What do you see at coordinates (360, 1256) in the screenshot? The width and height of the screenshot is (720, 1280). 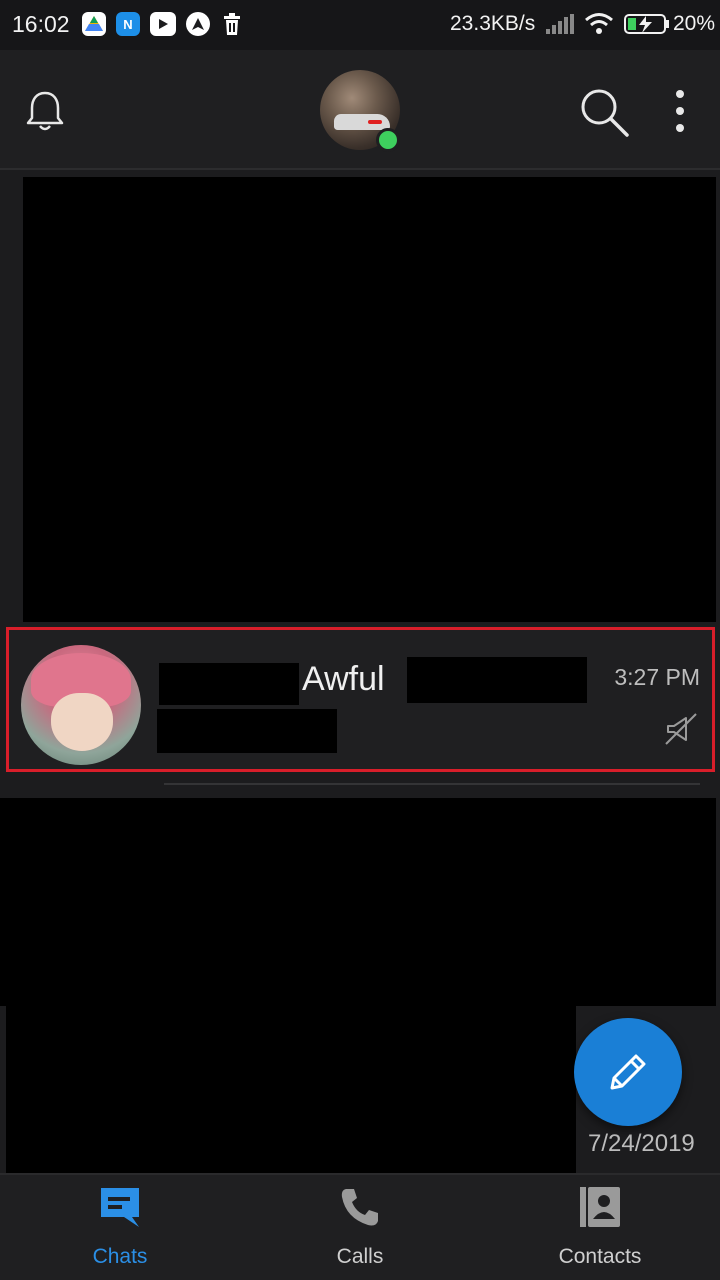 I see `tab-calls-label: Calls` at bounding box center [360, 1256].